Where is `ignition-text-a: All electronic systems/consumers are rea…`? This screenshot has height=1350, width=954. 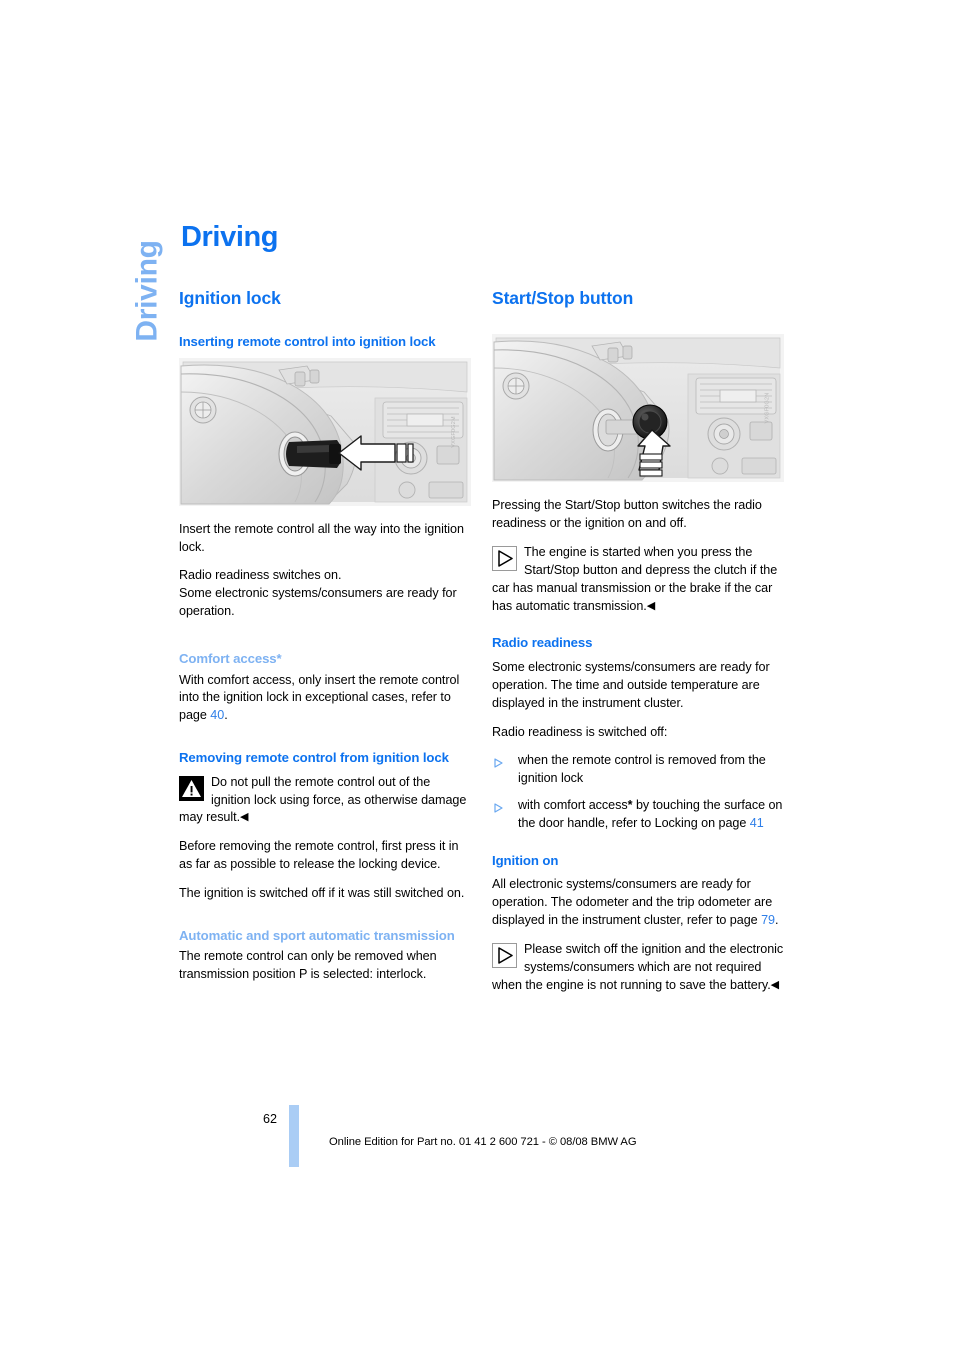
ignition-text-a: All electronic systems/consumers are rea… is located at coordinates (632, 902).